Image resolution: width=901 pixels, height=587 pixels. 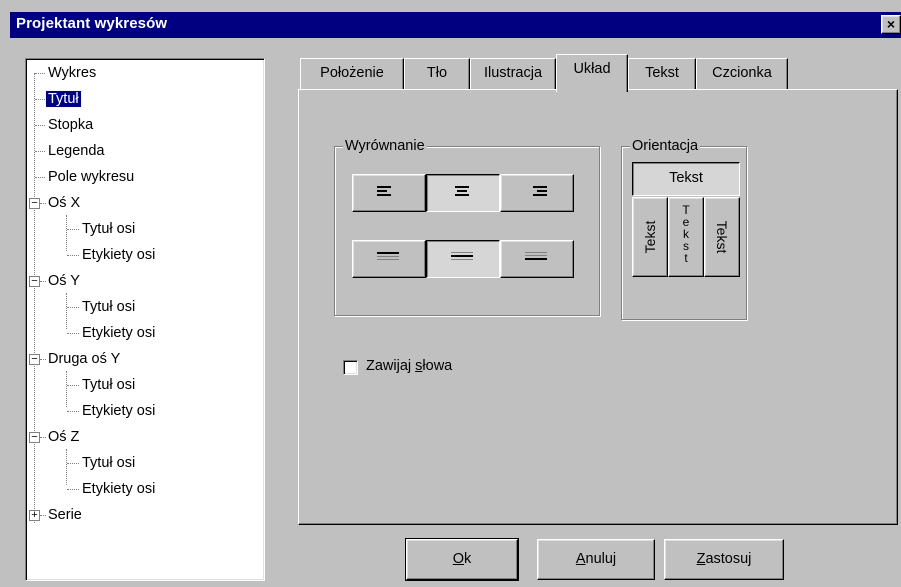 I want to click on tab-ilustracja: Ilustracja, so click(x=513, y=73).